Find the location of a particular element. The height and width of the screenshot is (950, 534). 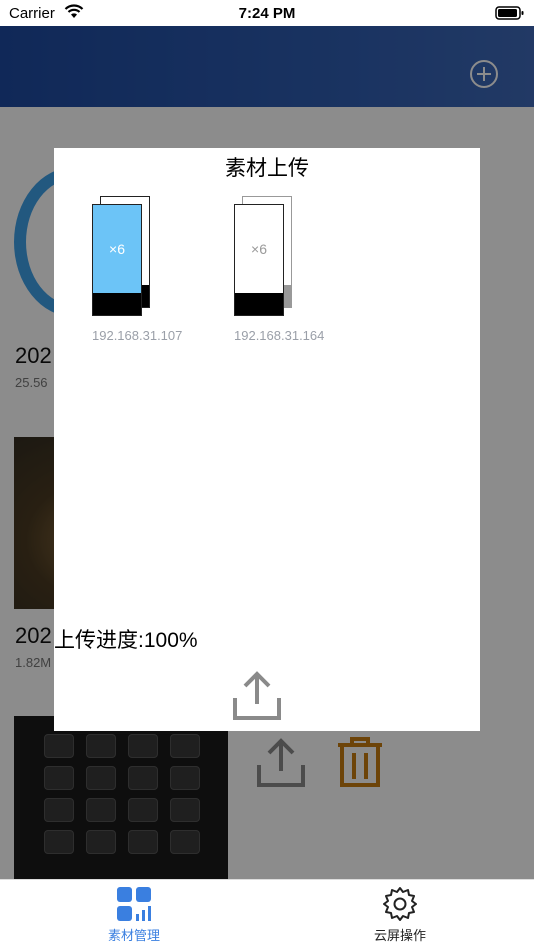

dialog-title: 素材上传 is located at coordinates (267, 168).